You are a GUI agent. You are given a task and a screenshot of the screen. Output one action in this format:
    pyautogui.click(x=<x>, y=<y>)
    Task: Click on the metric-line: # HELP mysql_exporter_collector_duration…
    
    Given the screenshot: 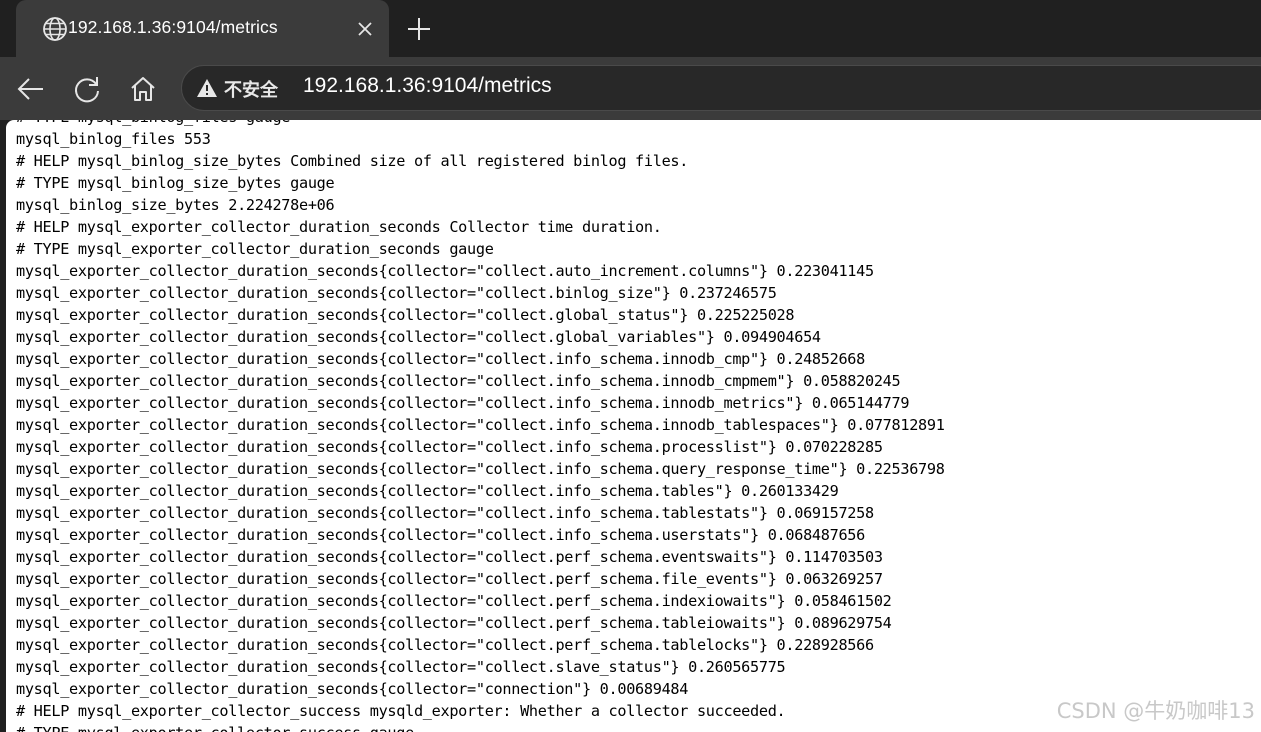 What is the action you would take?
    pyautogui.click(x=339, y=227)
    